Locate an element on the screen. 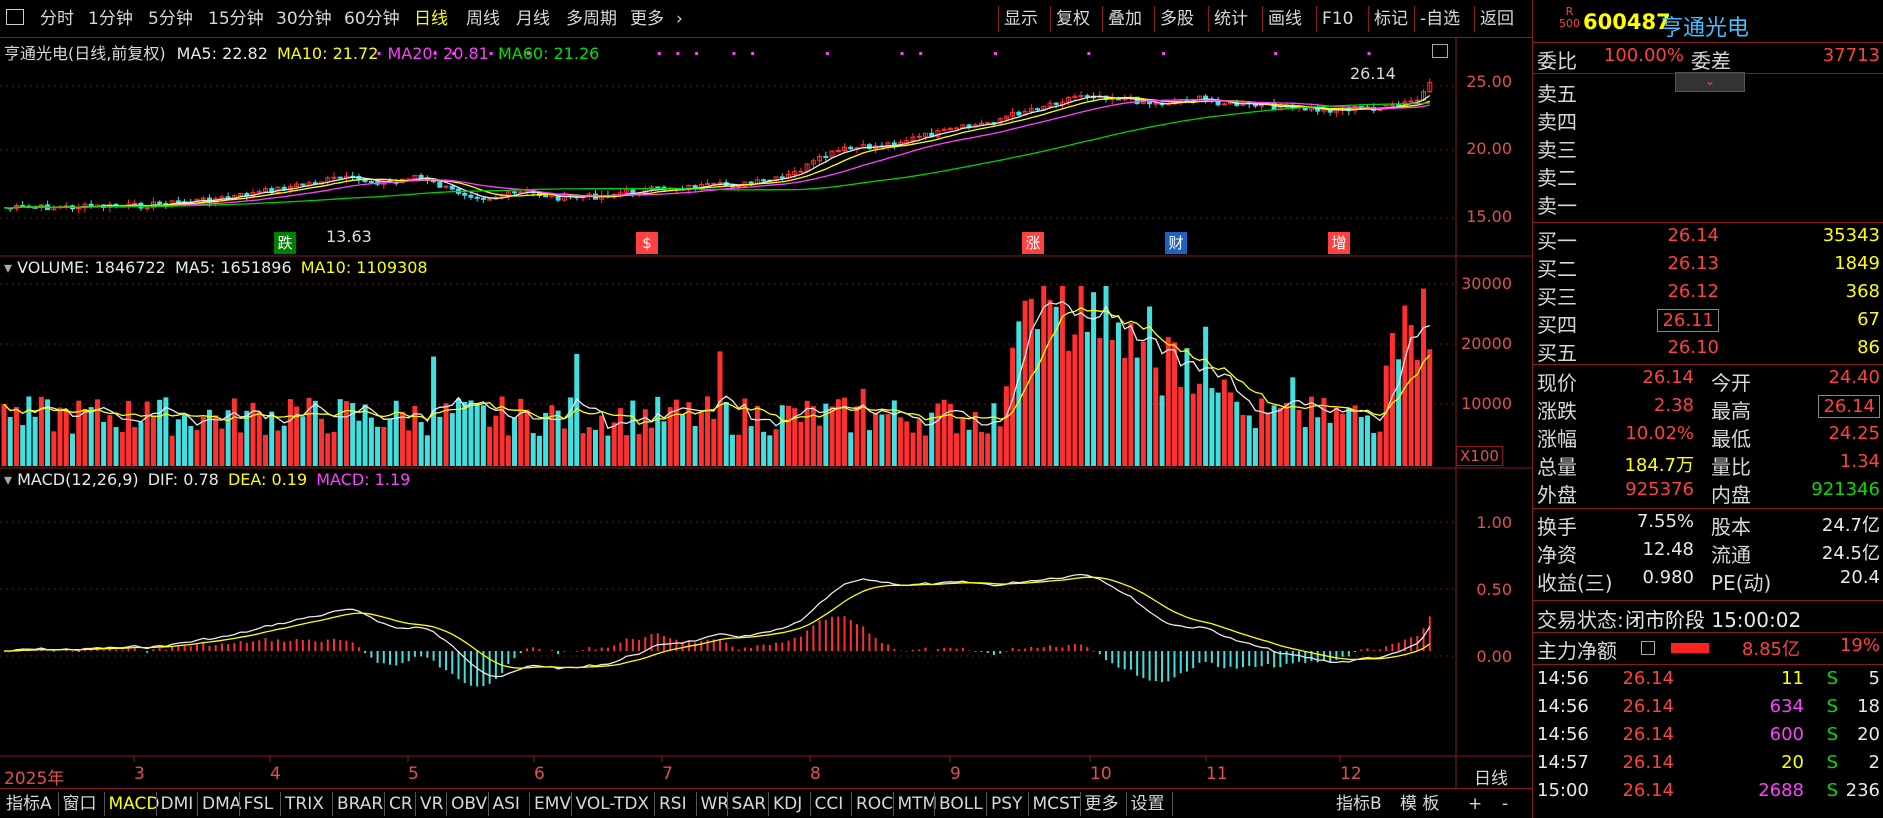 This screenshot has width=1883, height=818. template-tab-1: 模 板 is located at coordinates (1419, 804).